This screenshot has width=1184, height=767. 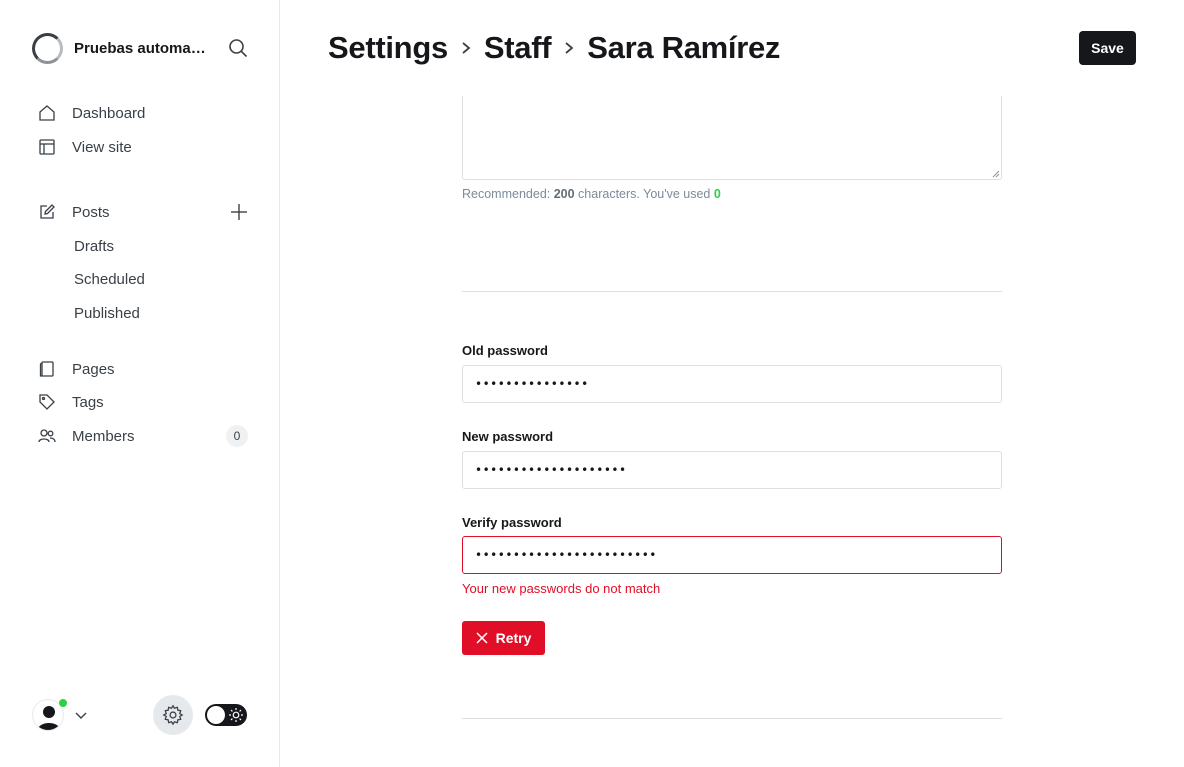 What do you see at coordinates (107, 313) in the screenshot?
I see `sidebar-item-published: Published` at bounding box center [107, 313].